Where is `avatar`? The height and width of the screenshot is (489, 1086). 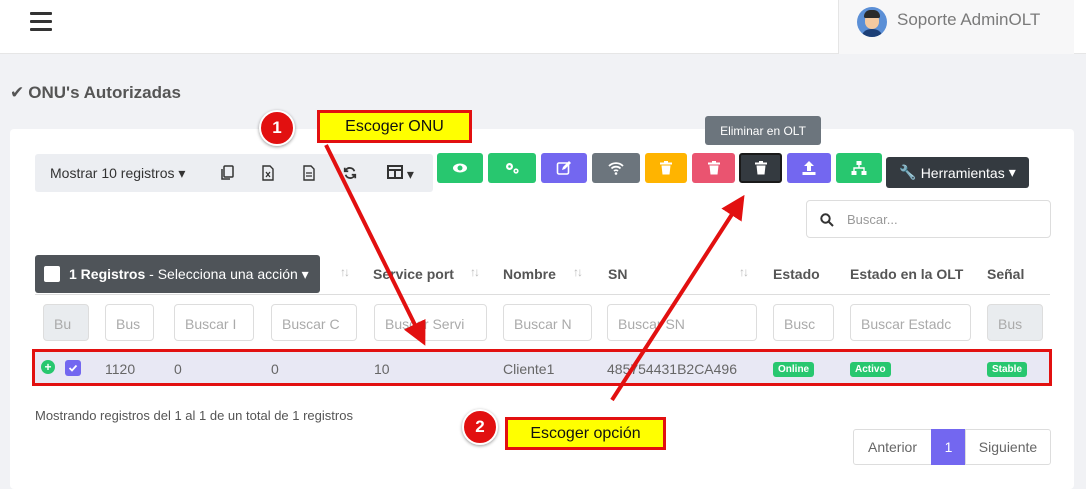 avatar is located at coordinates (872, 22).